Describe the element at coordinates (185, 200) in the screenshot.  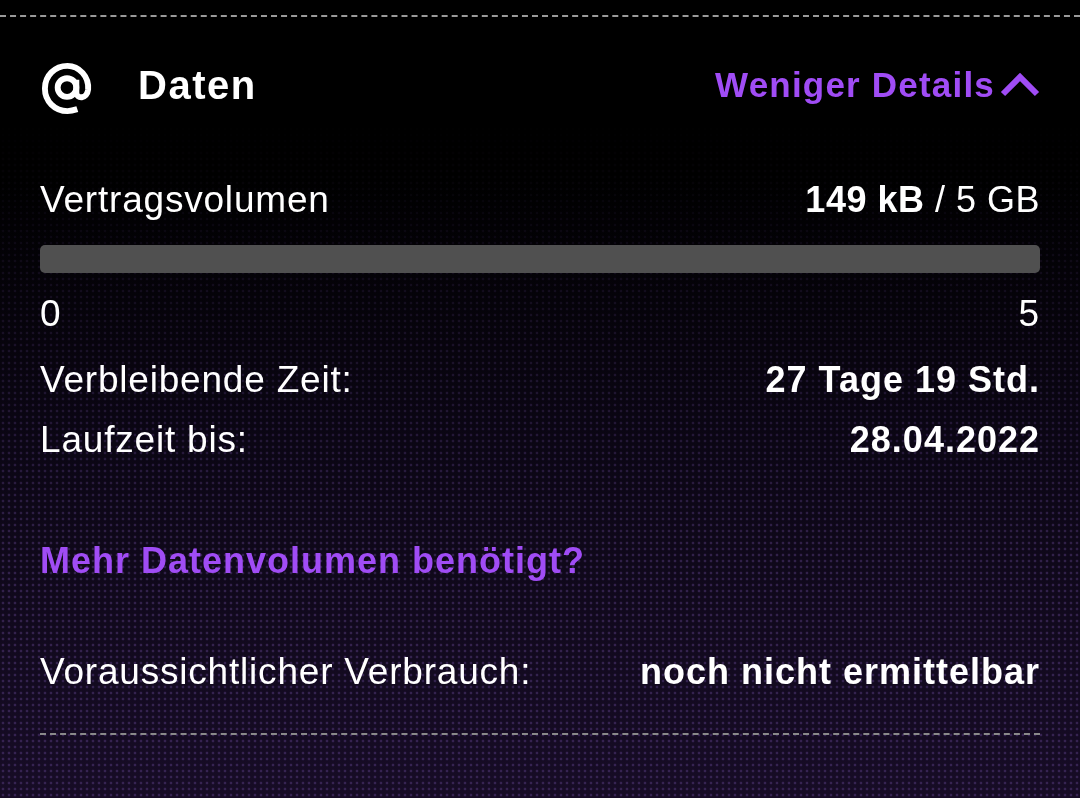
I see `volume-label: Vertragsvolumen` at that location.